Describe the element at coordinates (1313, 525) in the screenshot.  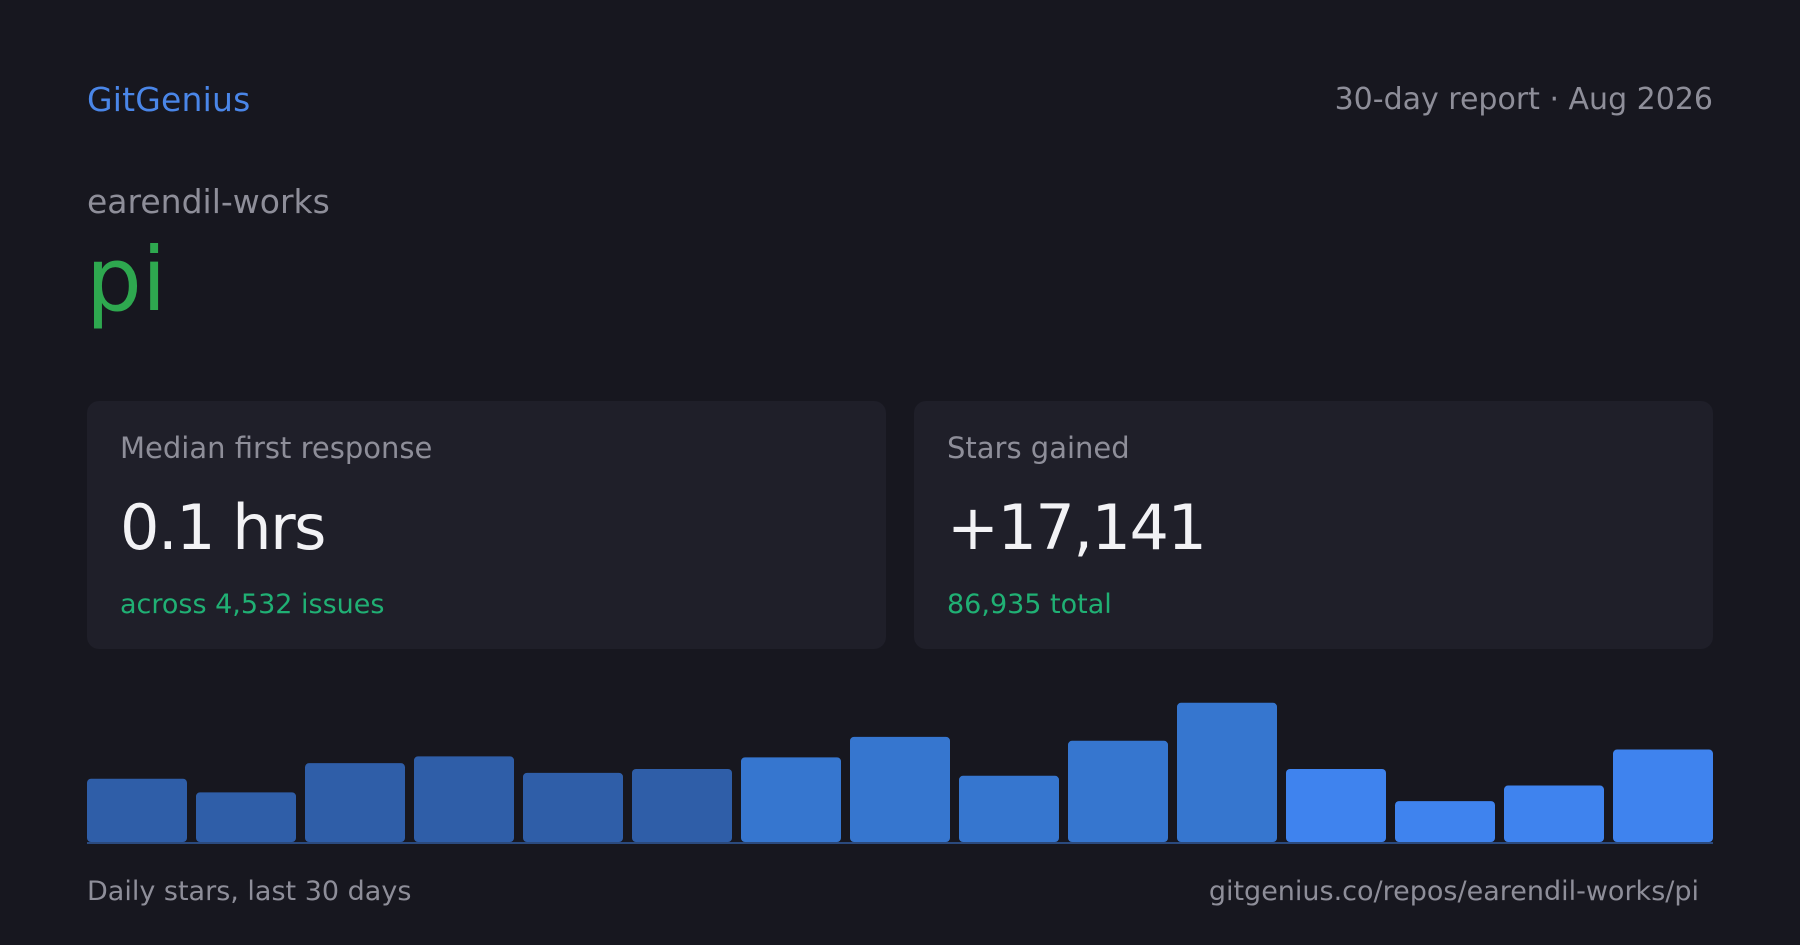
I see `stars-gained-card: Stars gained +17,141 86,935 total` at that location.